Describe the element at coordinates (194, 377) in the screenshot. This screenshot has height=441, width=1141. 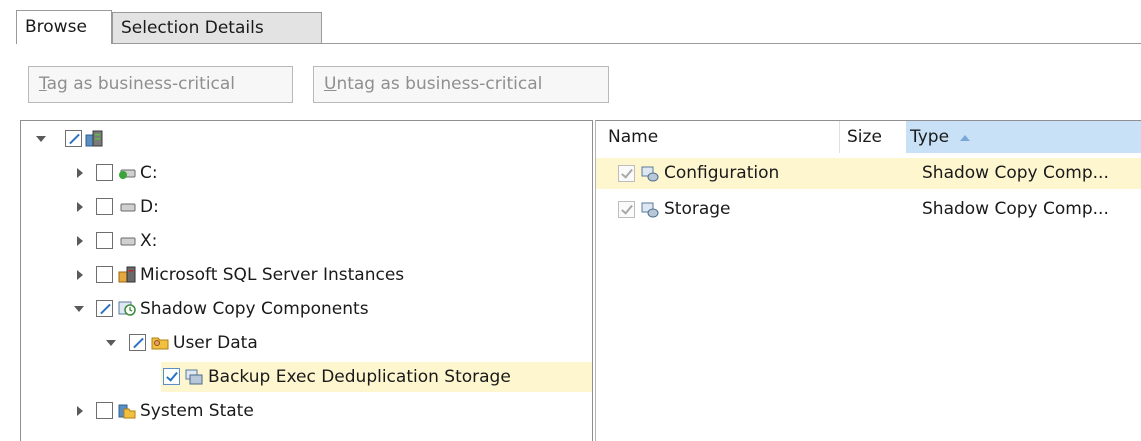
I see `storage-component-icon` at that location.